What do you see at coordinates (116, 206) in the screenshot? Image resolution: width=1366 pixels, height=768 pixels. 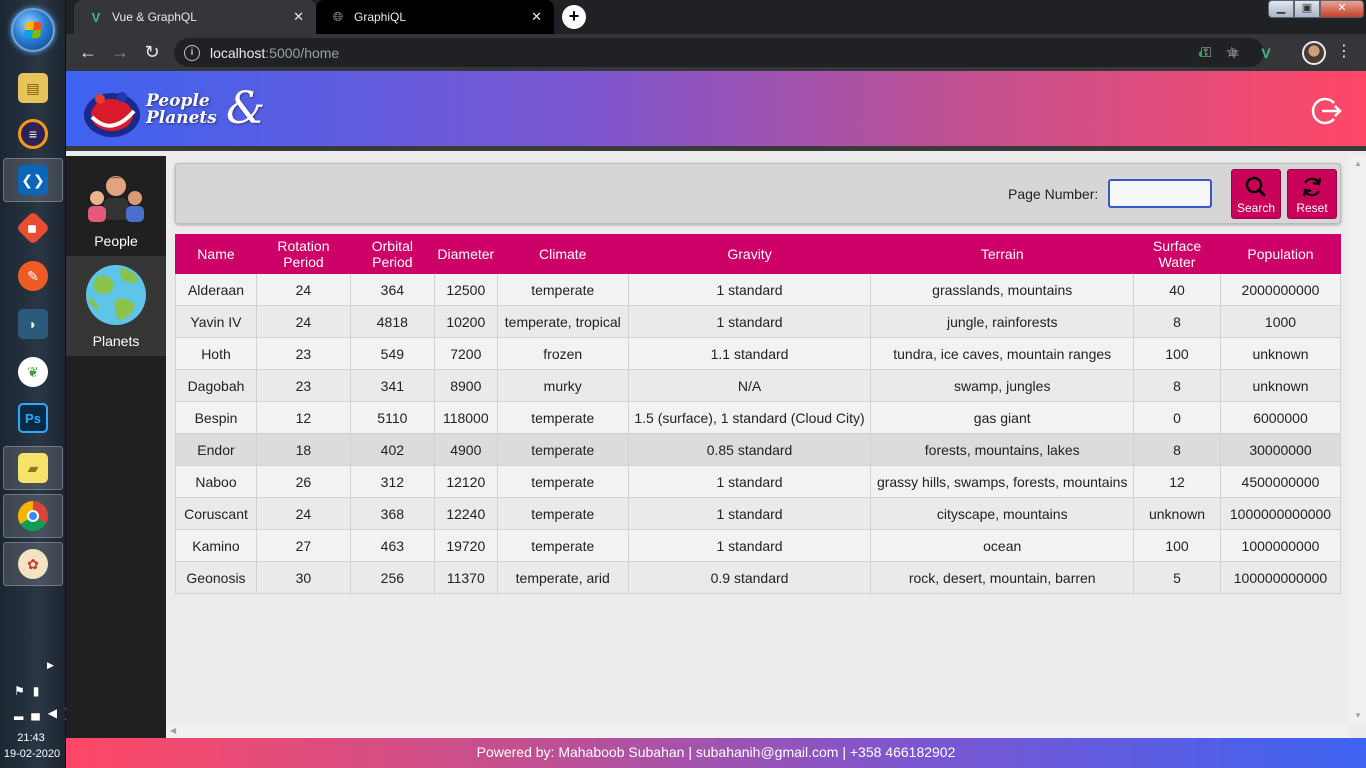 I see `sidebar-item-people: People` at bounding box center [116, 206].